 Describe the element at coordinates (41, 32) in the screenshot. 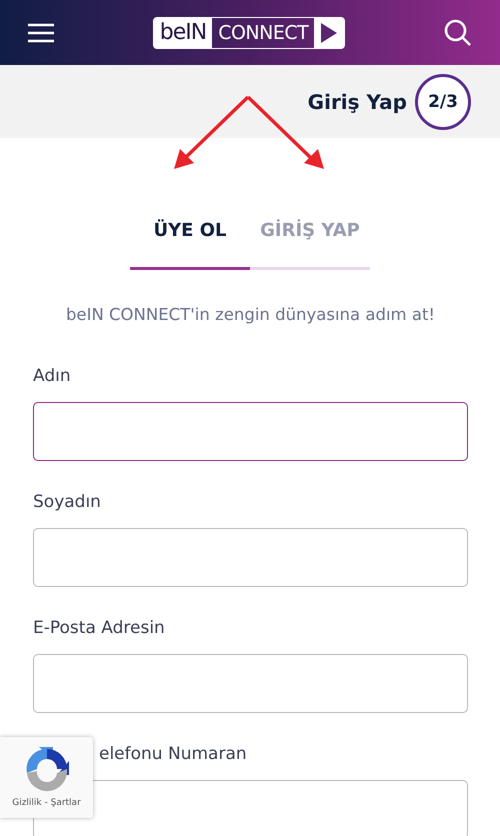

I see `menu-icon` at that location.